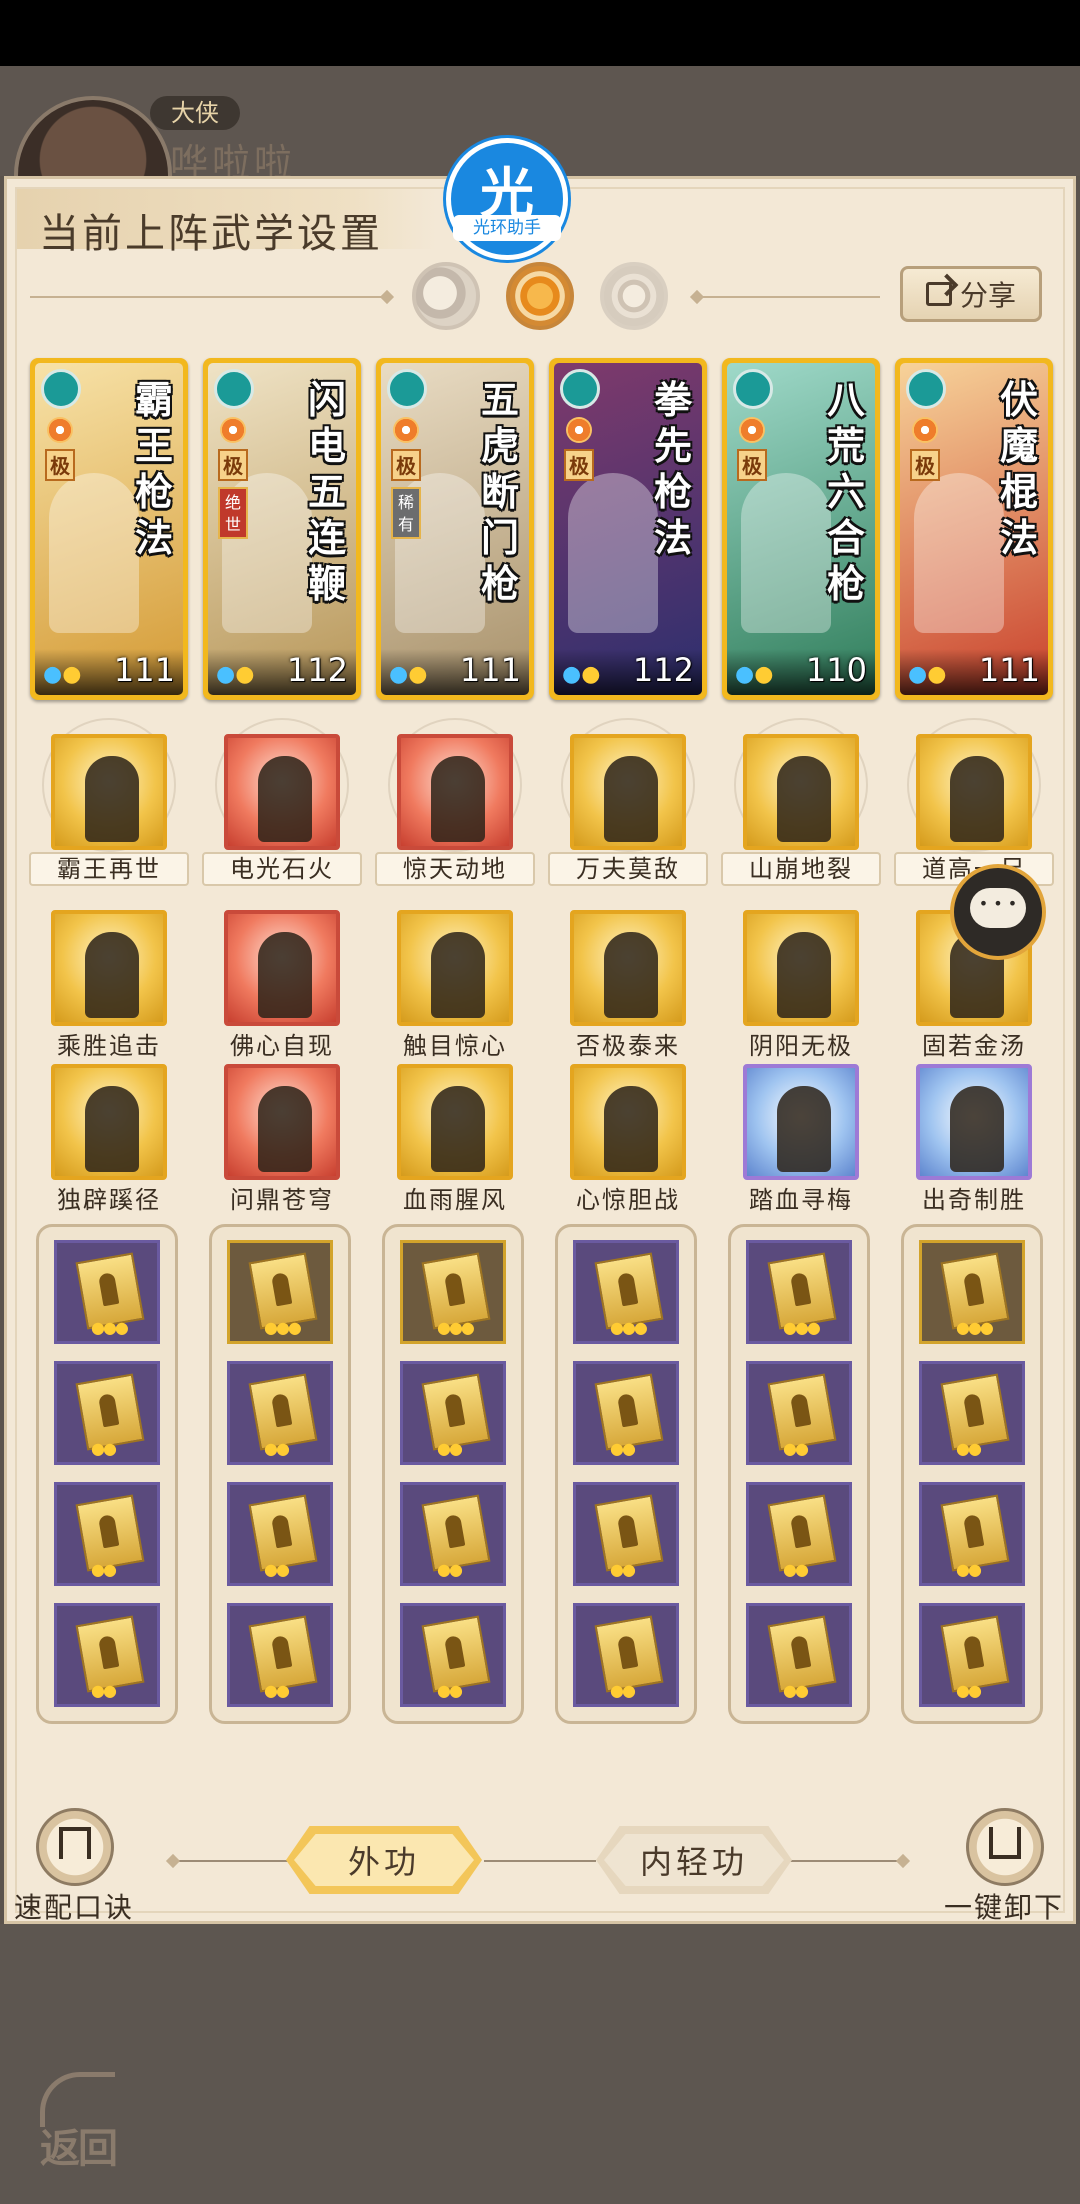  I want to click on share-icon, so click(938, 294).